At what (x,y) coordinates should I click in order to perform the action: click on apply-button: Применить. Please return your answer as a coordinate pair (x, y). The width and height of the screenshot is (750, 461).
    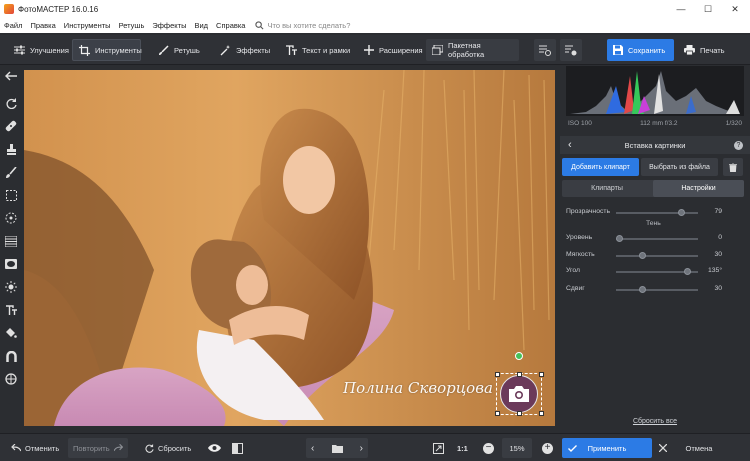
    Looking at the image, I should click on (607, 448).